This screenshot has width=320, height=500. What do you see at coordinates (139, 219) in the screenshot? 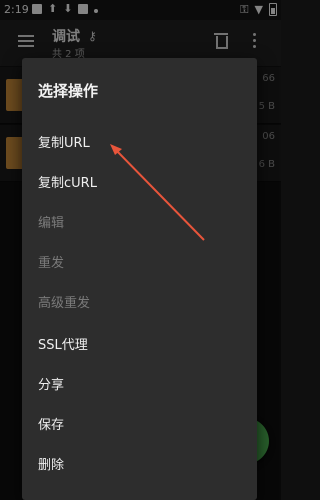
I see `option-edit: 编辑` at bounding box center [139, 219].